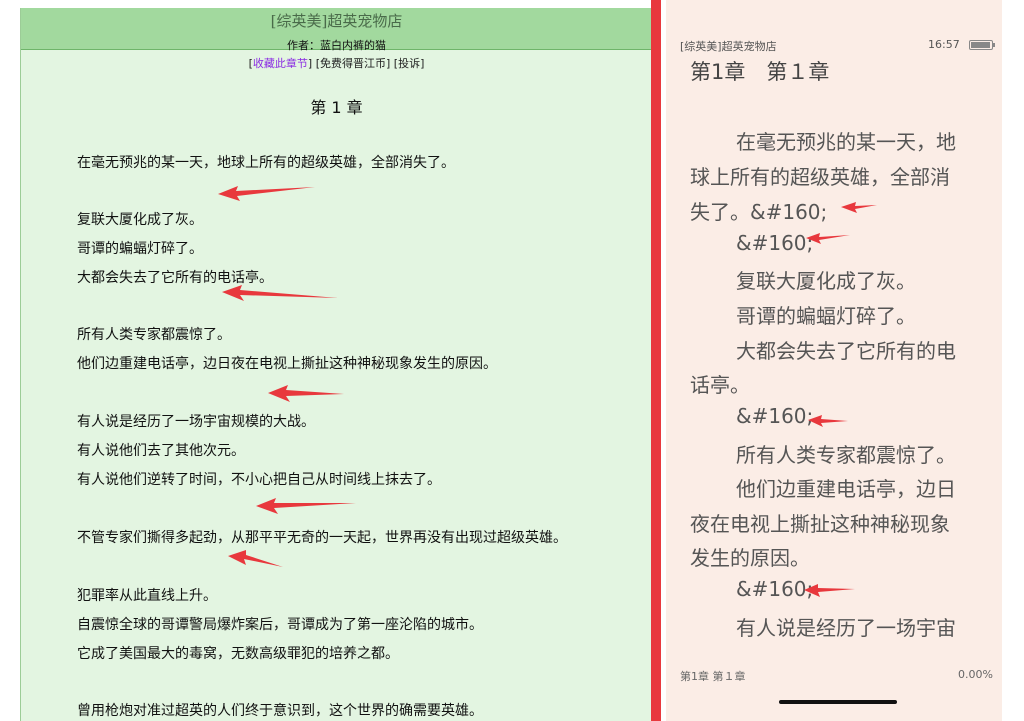 This screenshot has width=1024, height=721. Describe the element at coordinates (287, 364) in the screenshot. I see `paragraph: 他们边重建电话亭，边日夜在电视上撕扯这种神秘现象发生的原因。` at that location.